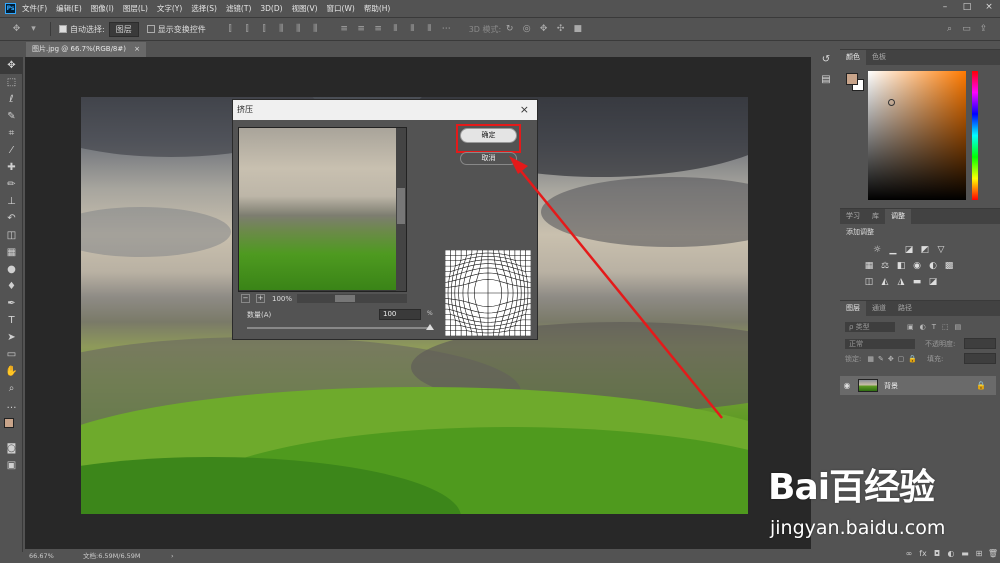  I want to click on menu-edit: 编辑(E), so click(69, 8).